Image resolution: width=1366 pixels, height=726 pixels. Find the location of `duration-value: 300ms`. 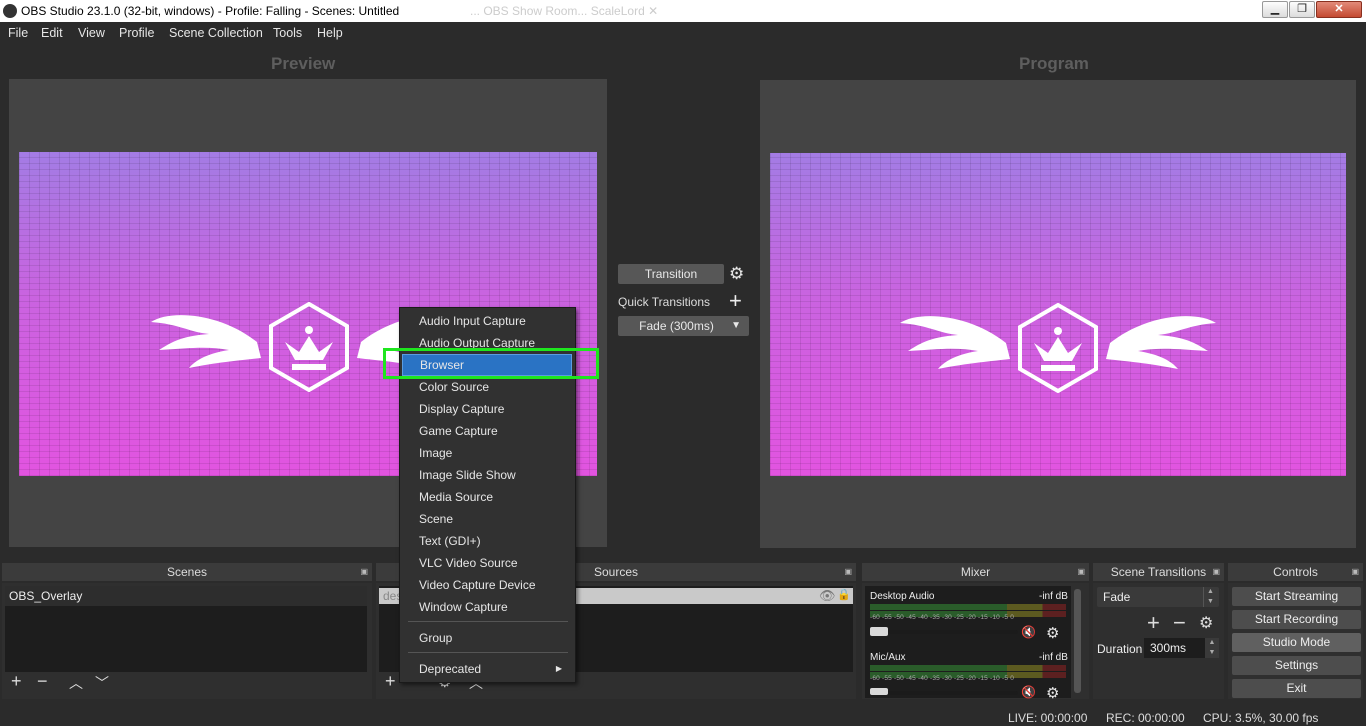

duration-value: 300ms is located at coordinates (1168, 648).